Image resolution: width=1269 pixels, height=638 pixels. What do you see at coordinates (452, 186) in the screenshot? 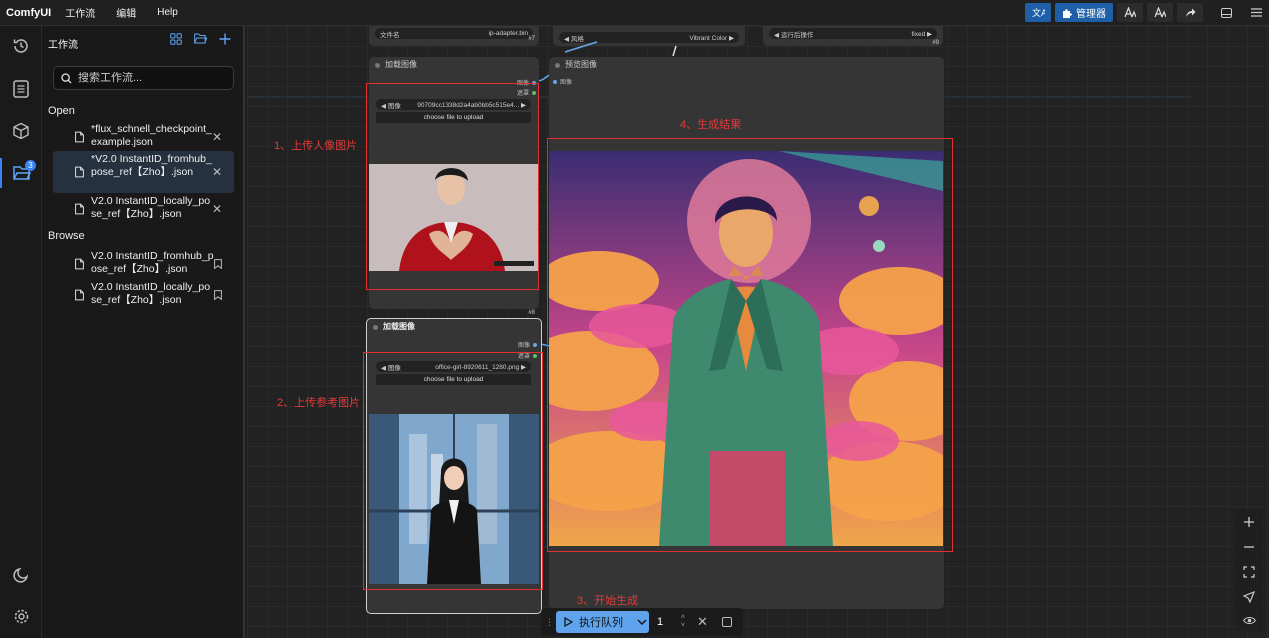
I see `highlight-portrait-input` at bounding box center [452, 186].